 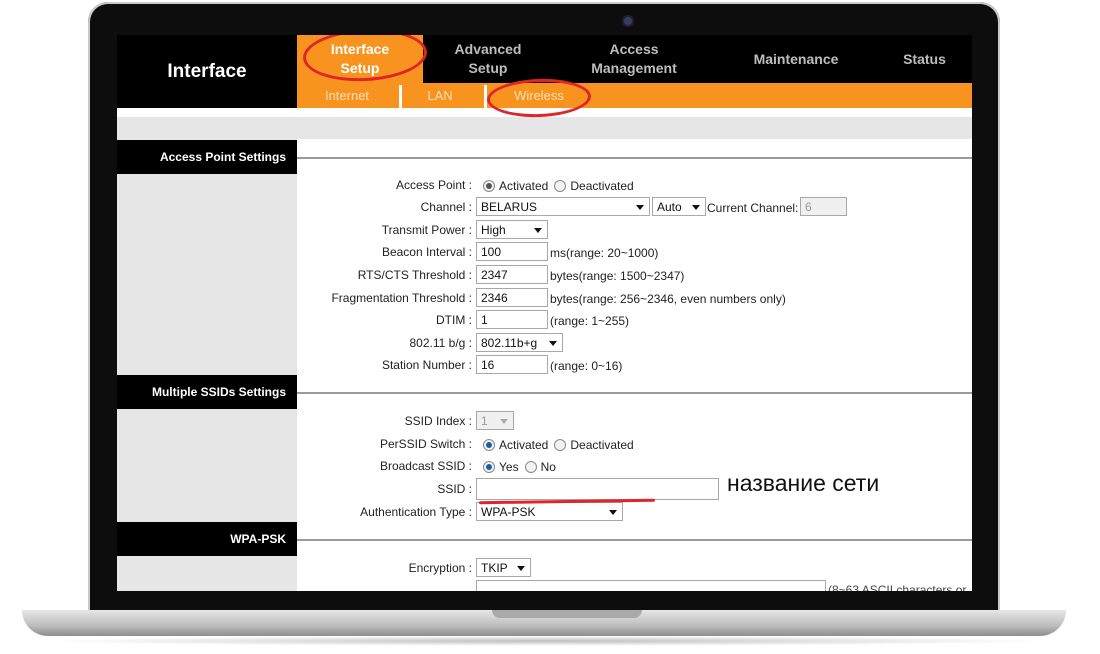 What do you see at coordinates (634, 68) in the screenshot?
I see `tab-label-line2: Management` at bounding box center [634, 68].